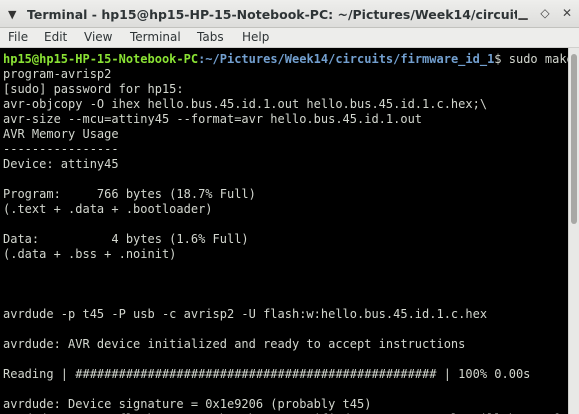 The width and height of the screenshot is (579, 414). What do you see at coordinates (61, 134) in the screenshot?
I see `terminal-line: AVR Memory Usage` at bounding box center [61, 134].